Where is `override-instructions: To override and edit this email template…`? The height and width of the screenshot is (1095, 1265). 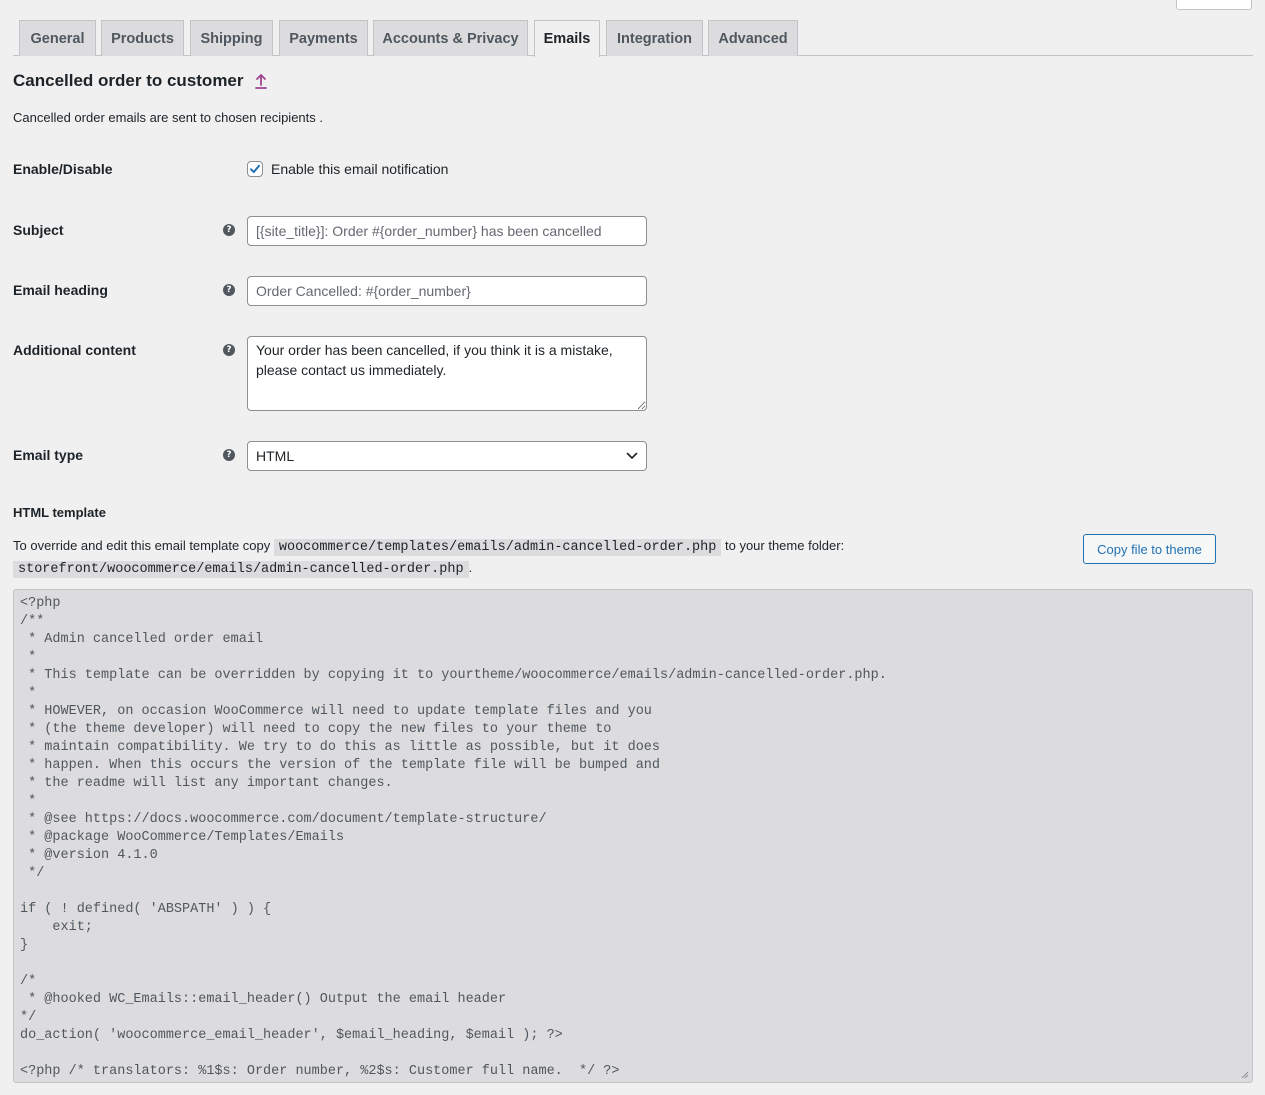
override-instructions: To override and edit this email template… is located at coordinates (543, 558).